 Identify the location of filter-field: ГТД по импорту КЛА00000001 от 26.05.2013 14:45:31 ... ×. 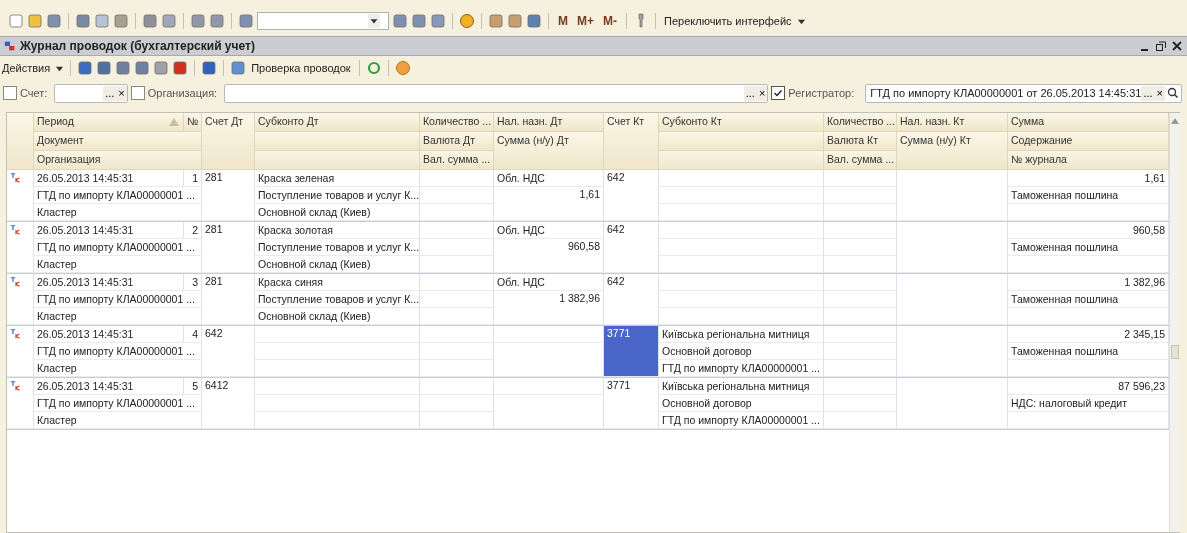
(1023, 93).